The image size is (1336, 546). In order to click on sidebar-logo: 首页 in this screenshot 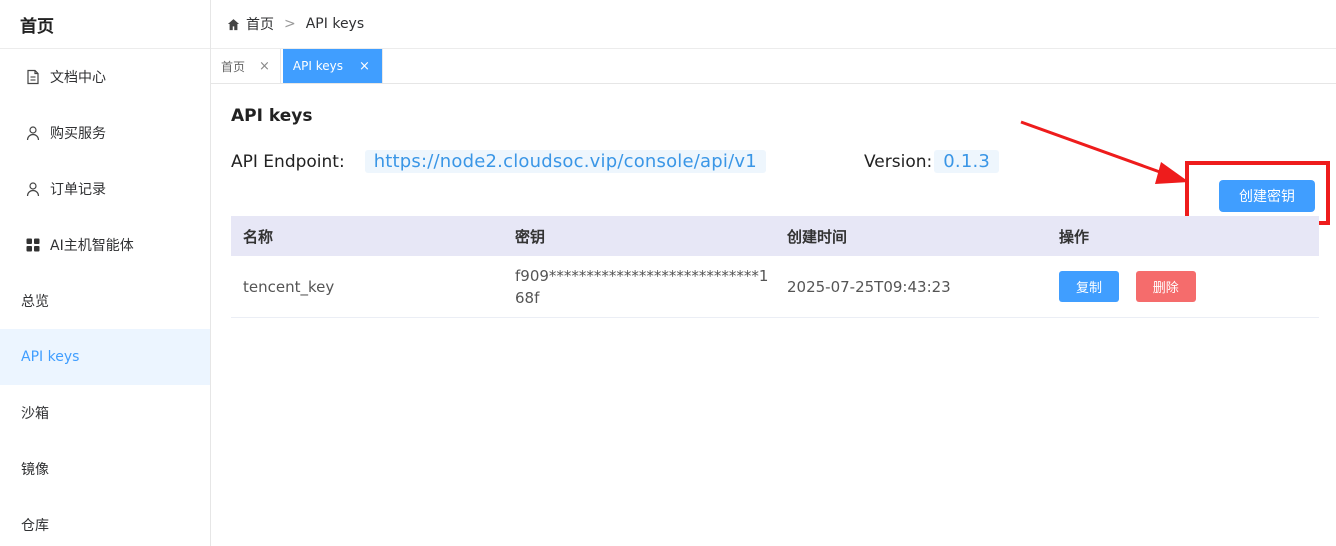, I will do `click(105, 24)`.